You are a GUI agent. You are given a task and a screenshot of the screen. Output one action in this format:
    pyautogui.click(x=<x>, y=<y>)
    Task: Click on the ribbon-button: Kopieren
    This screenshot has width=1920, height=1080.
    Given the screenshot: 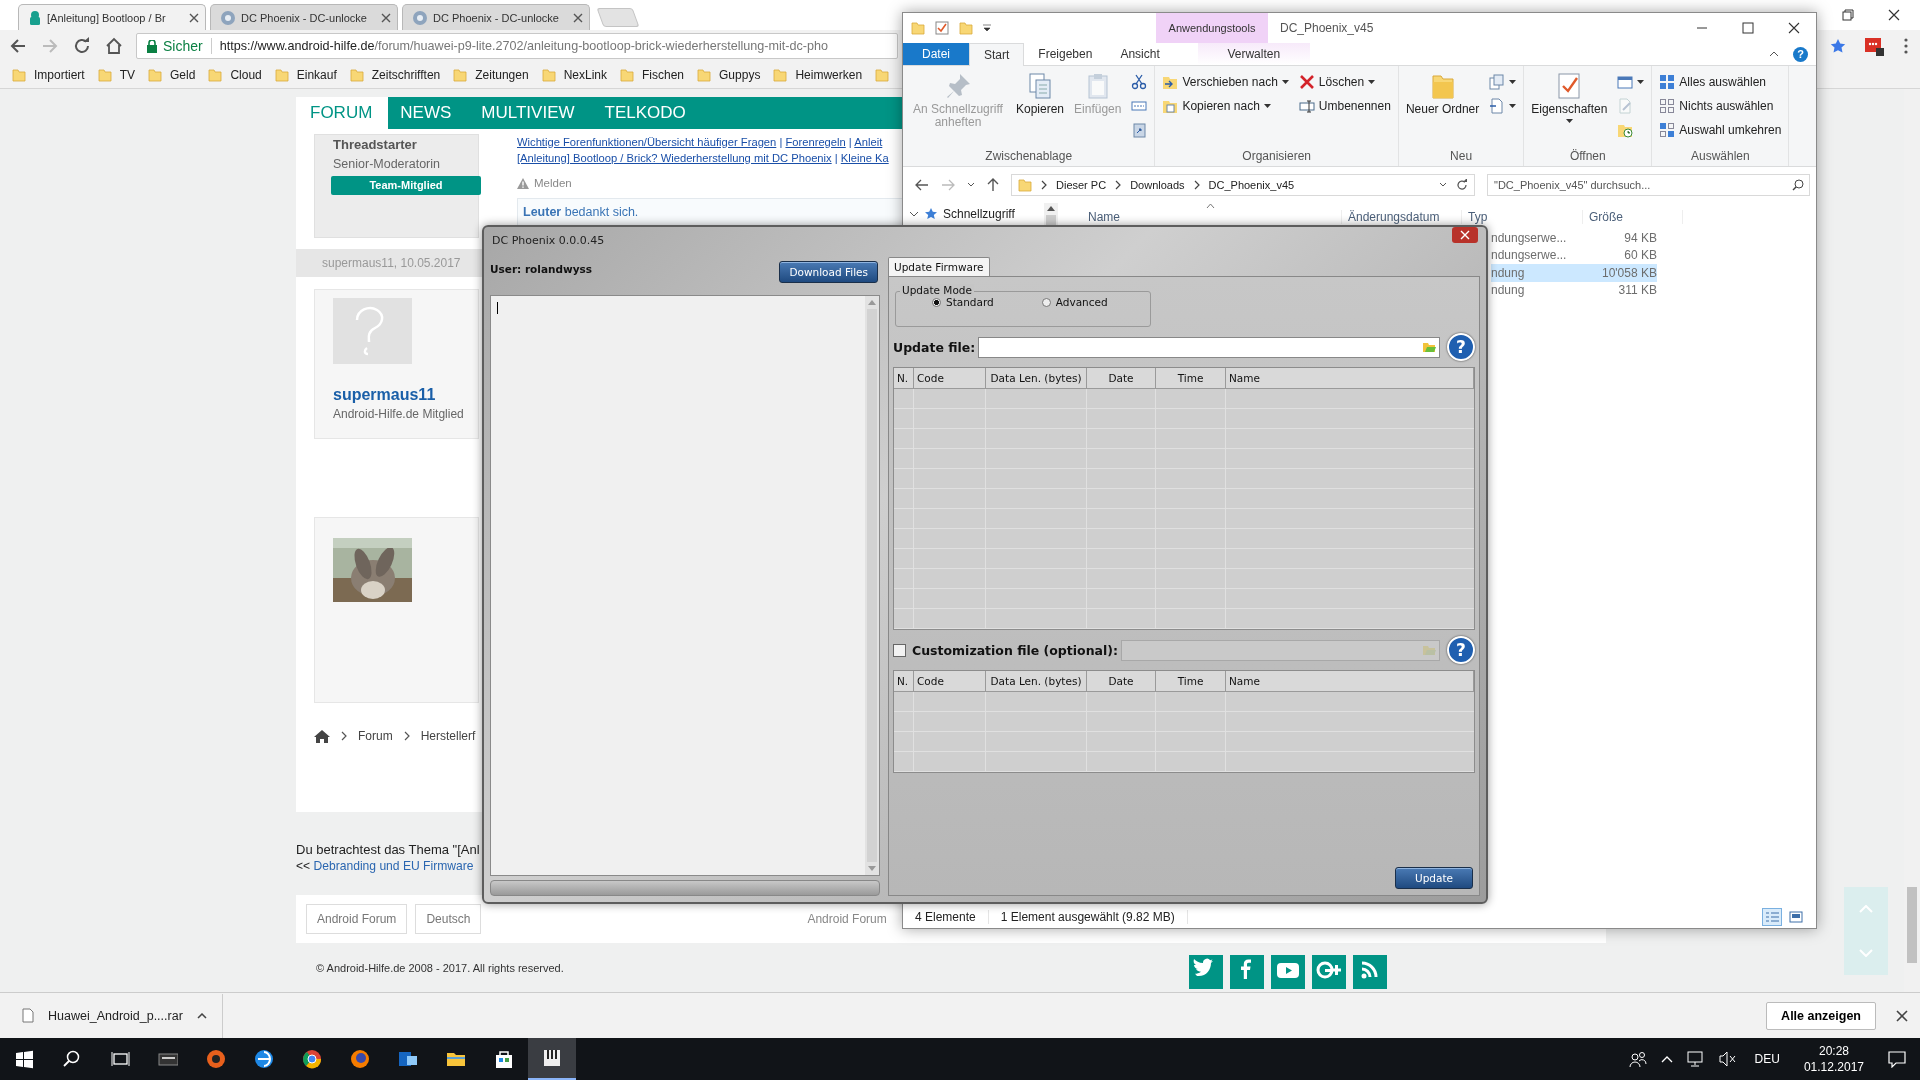 What is the action you would take?
    pyautogui.click(x=1040, y=94)
    